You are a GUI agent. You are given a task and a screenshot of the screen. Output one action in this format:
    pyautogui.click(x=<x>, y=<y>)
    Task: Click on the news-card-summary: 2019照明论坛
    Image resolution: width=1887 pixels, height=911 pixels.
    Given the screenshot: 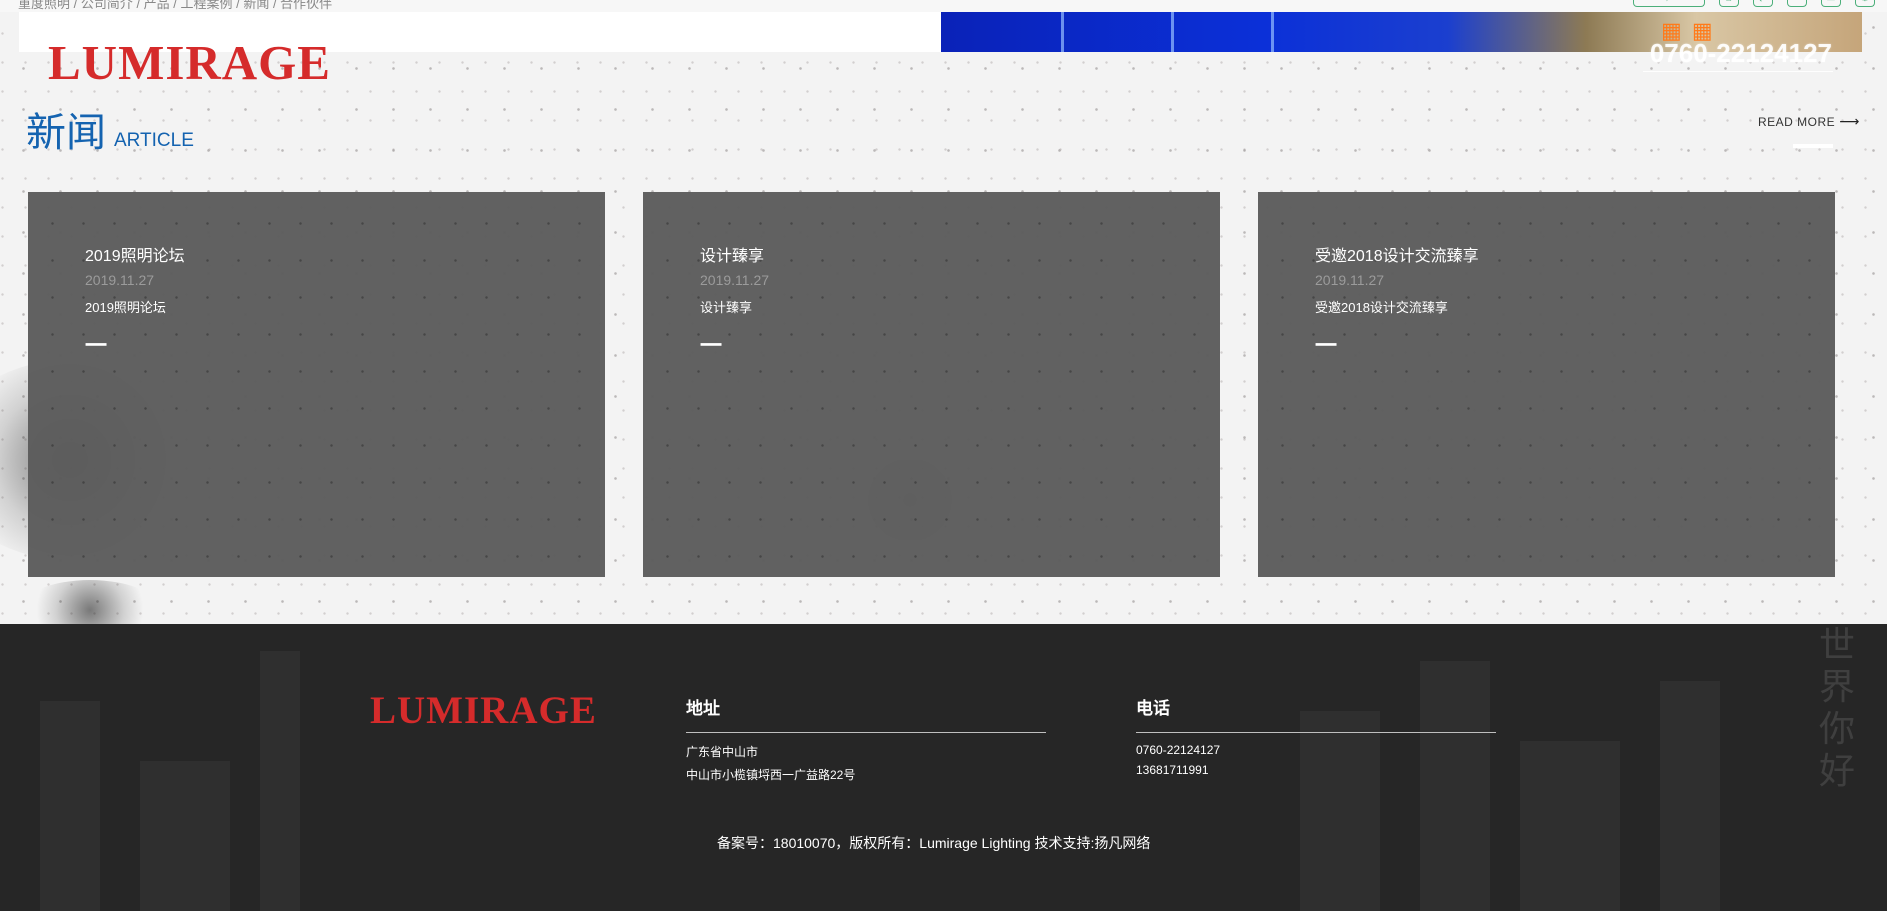 What is the action you would take?
    pyautogui.click(x=125, y=307)
    